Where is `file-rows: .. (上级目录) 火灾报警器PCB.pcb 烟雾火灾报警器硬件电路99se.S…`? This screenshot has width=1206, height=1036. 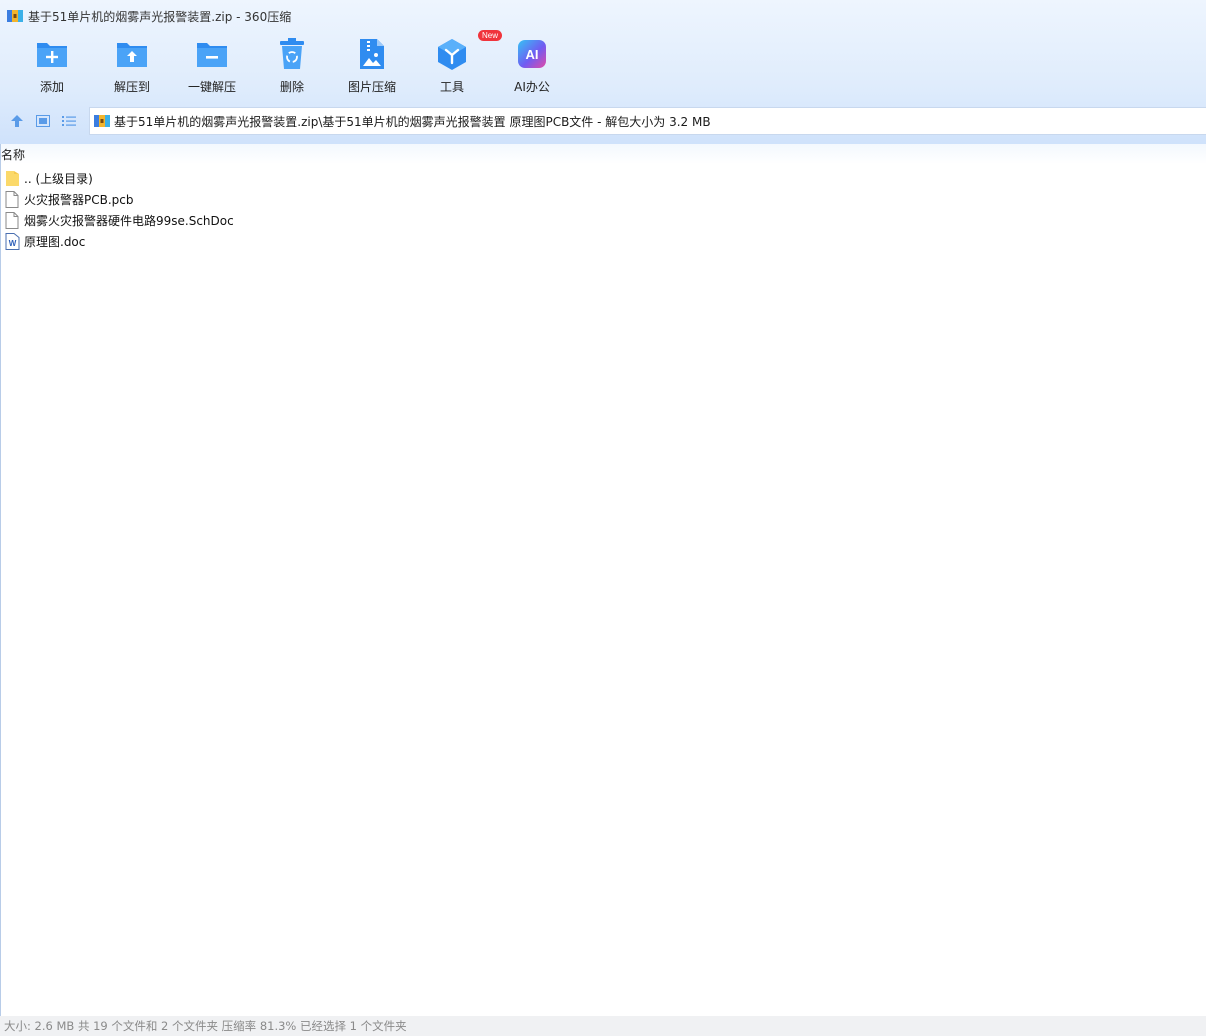
file-rows: .. (上级目录) 火灾报警器PCB.pcb 烟雾火灾报警器硬件电路99se.S… is located at coordinates (119, 210).